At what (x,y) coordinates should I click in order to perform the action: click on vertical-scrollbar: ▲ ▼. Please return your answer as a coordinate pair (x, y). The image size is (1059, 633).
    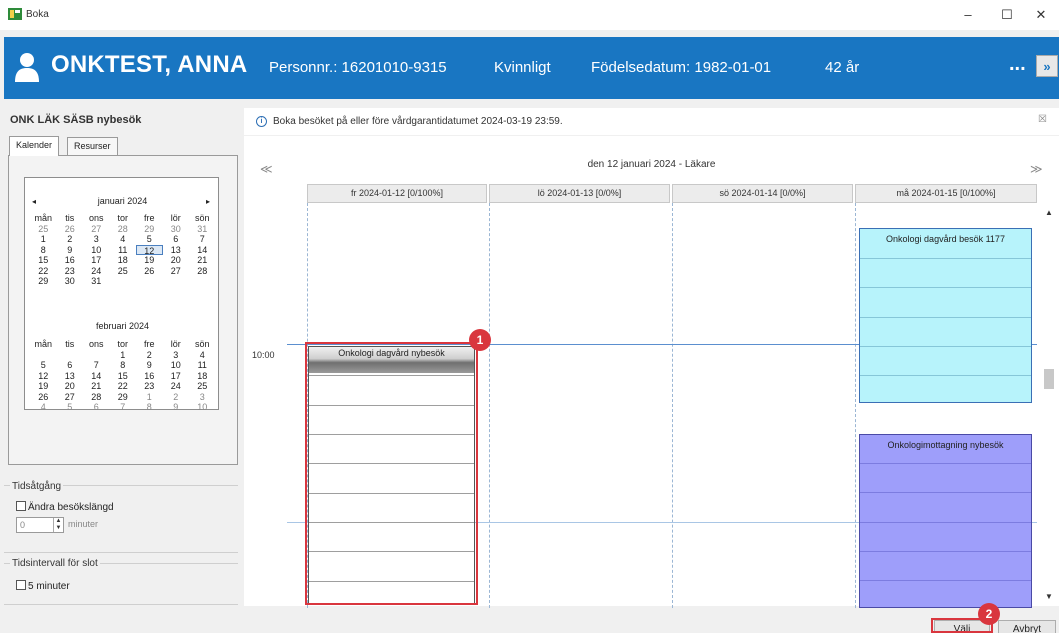
    Looking at the image, I should click on (1049, 406).